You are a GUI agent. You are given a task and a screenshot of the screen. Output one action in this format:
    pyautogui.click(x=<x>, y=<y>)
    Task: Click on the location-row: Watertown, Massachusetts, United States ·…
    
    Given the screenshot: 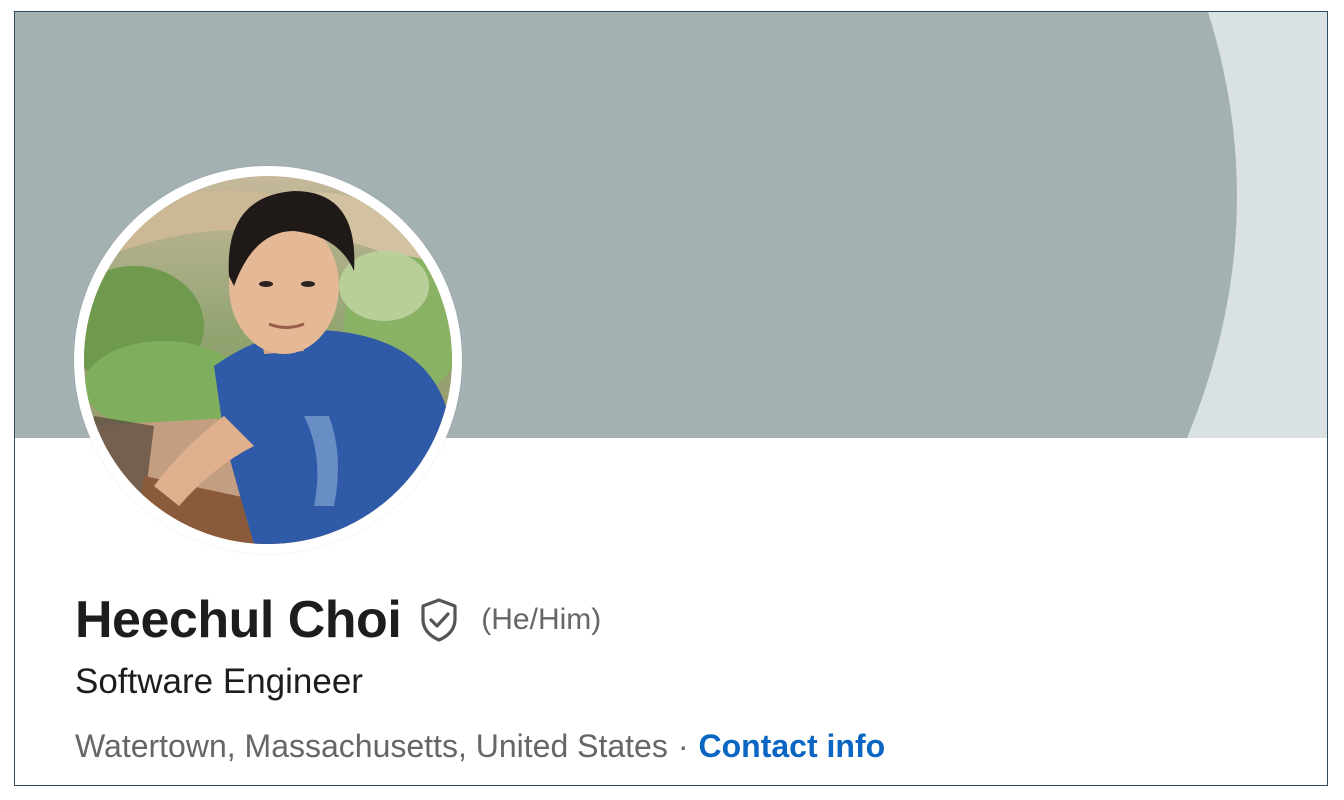 What is the action you would take?
    pyautogui.click(x=480, y=746)
    